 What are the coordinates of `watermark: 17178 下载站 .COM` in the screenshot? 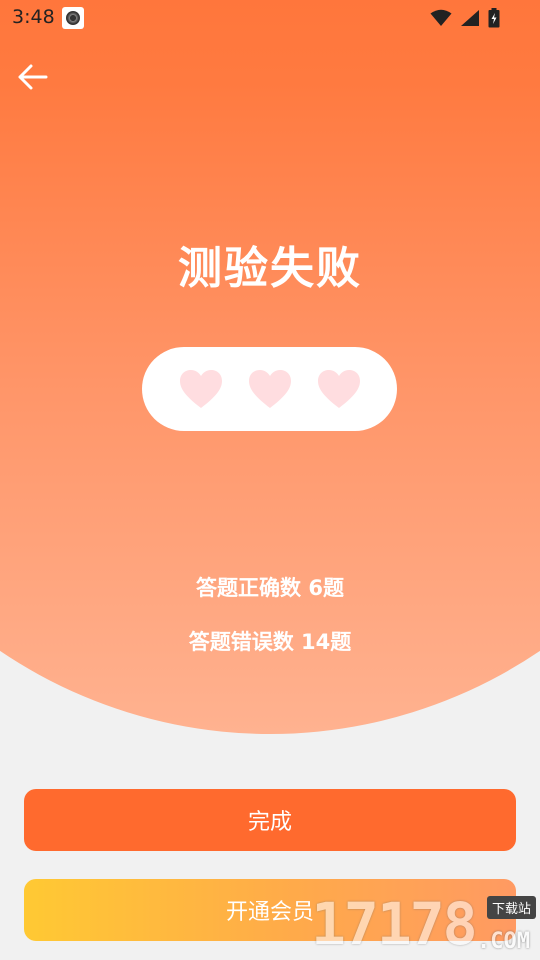 It's located at (423, 924).